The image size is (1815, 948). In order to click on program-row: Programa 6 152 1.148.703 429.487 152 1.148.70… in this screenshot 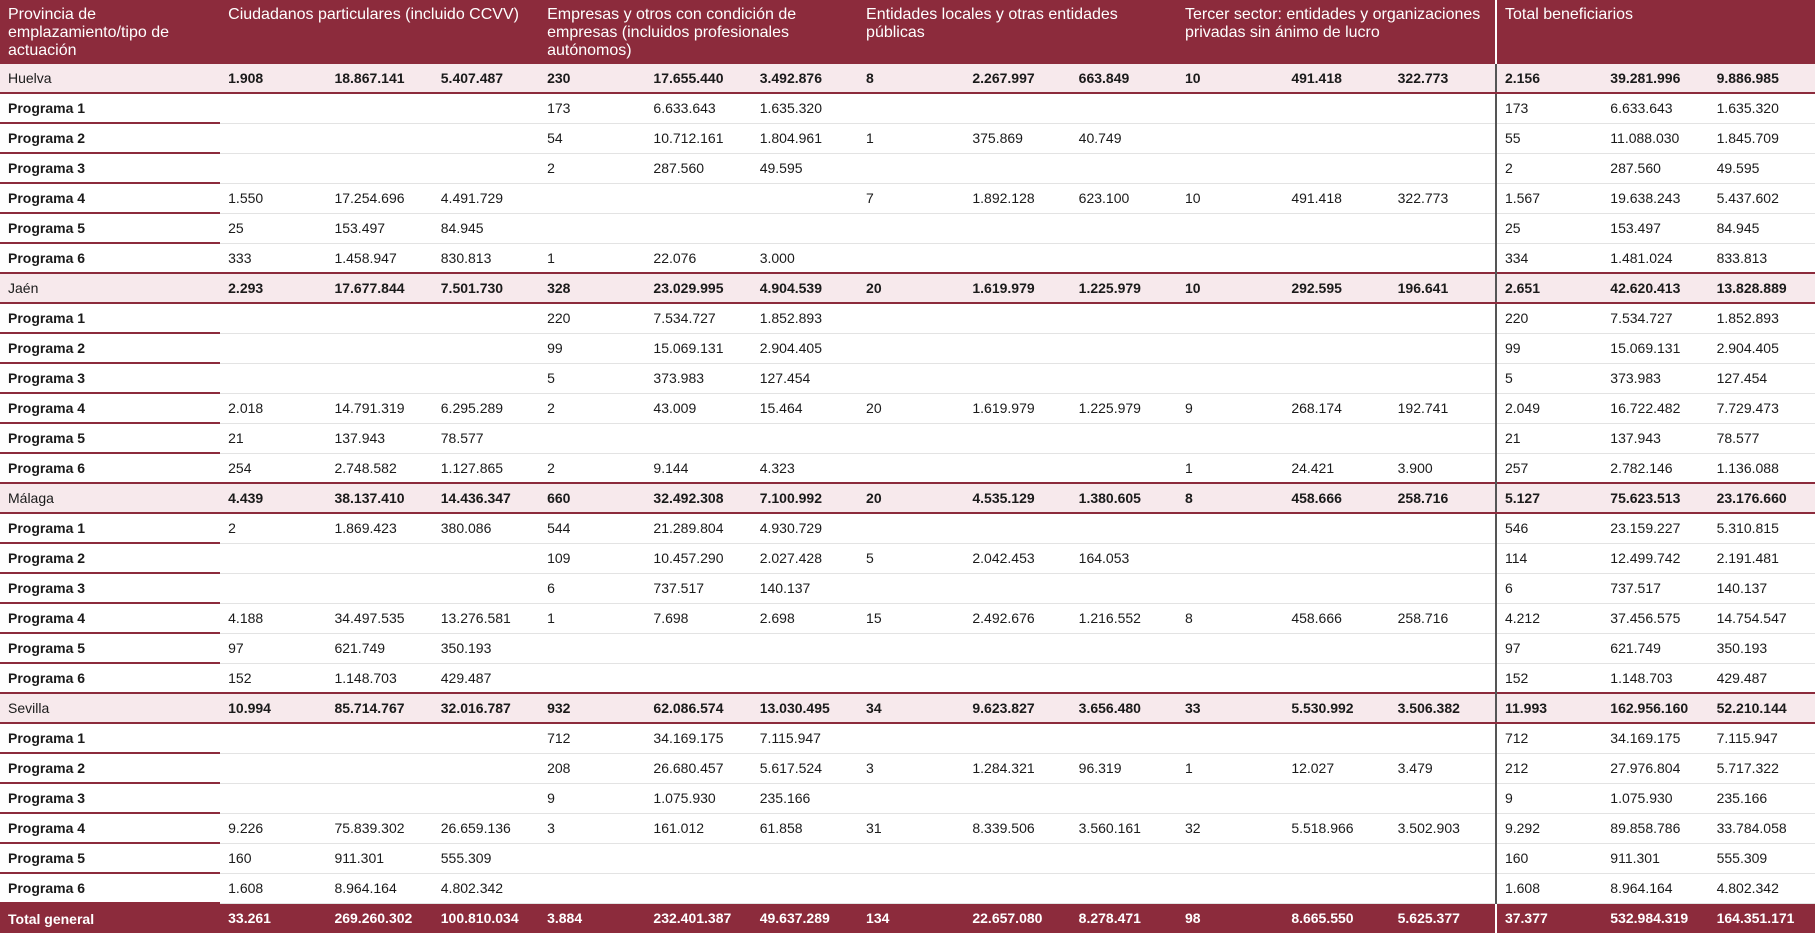, I will do `click(907, 678)`.